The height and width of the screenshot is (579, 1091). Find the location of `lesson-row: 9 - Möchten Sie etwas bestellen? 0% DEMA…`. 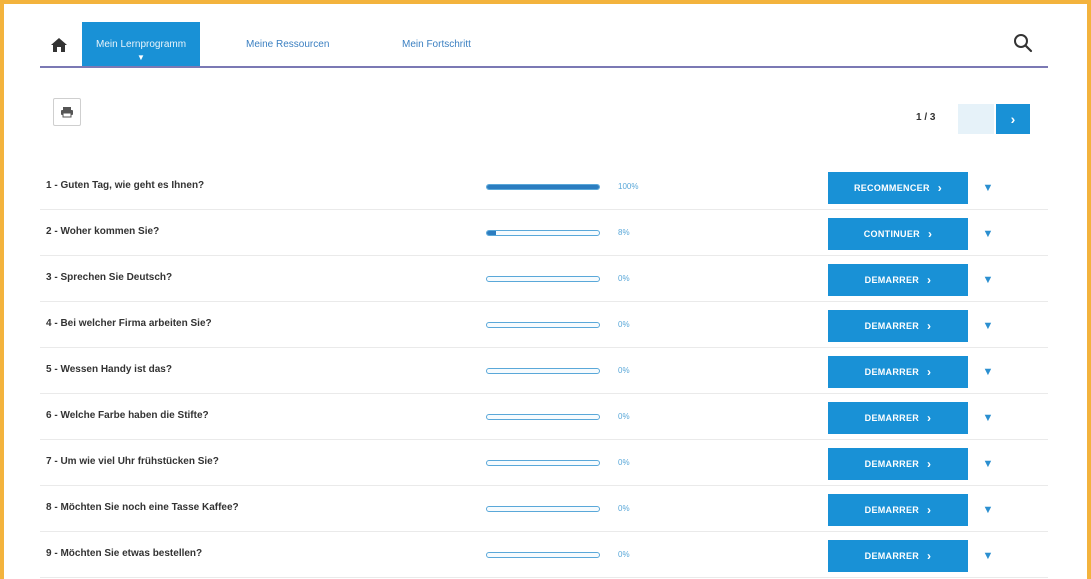

lesson-row: 9 - Möchten Sie etwas bestellen? 0% DEMA… is located at coordinates (544, 555).